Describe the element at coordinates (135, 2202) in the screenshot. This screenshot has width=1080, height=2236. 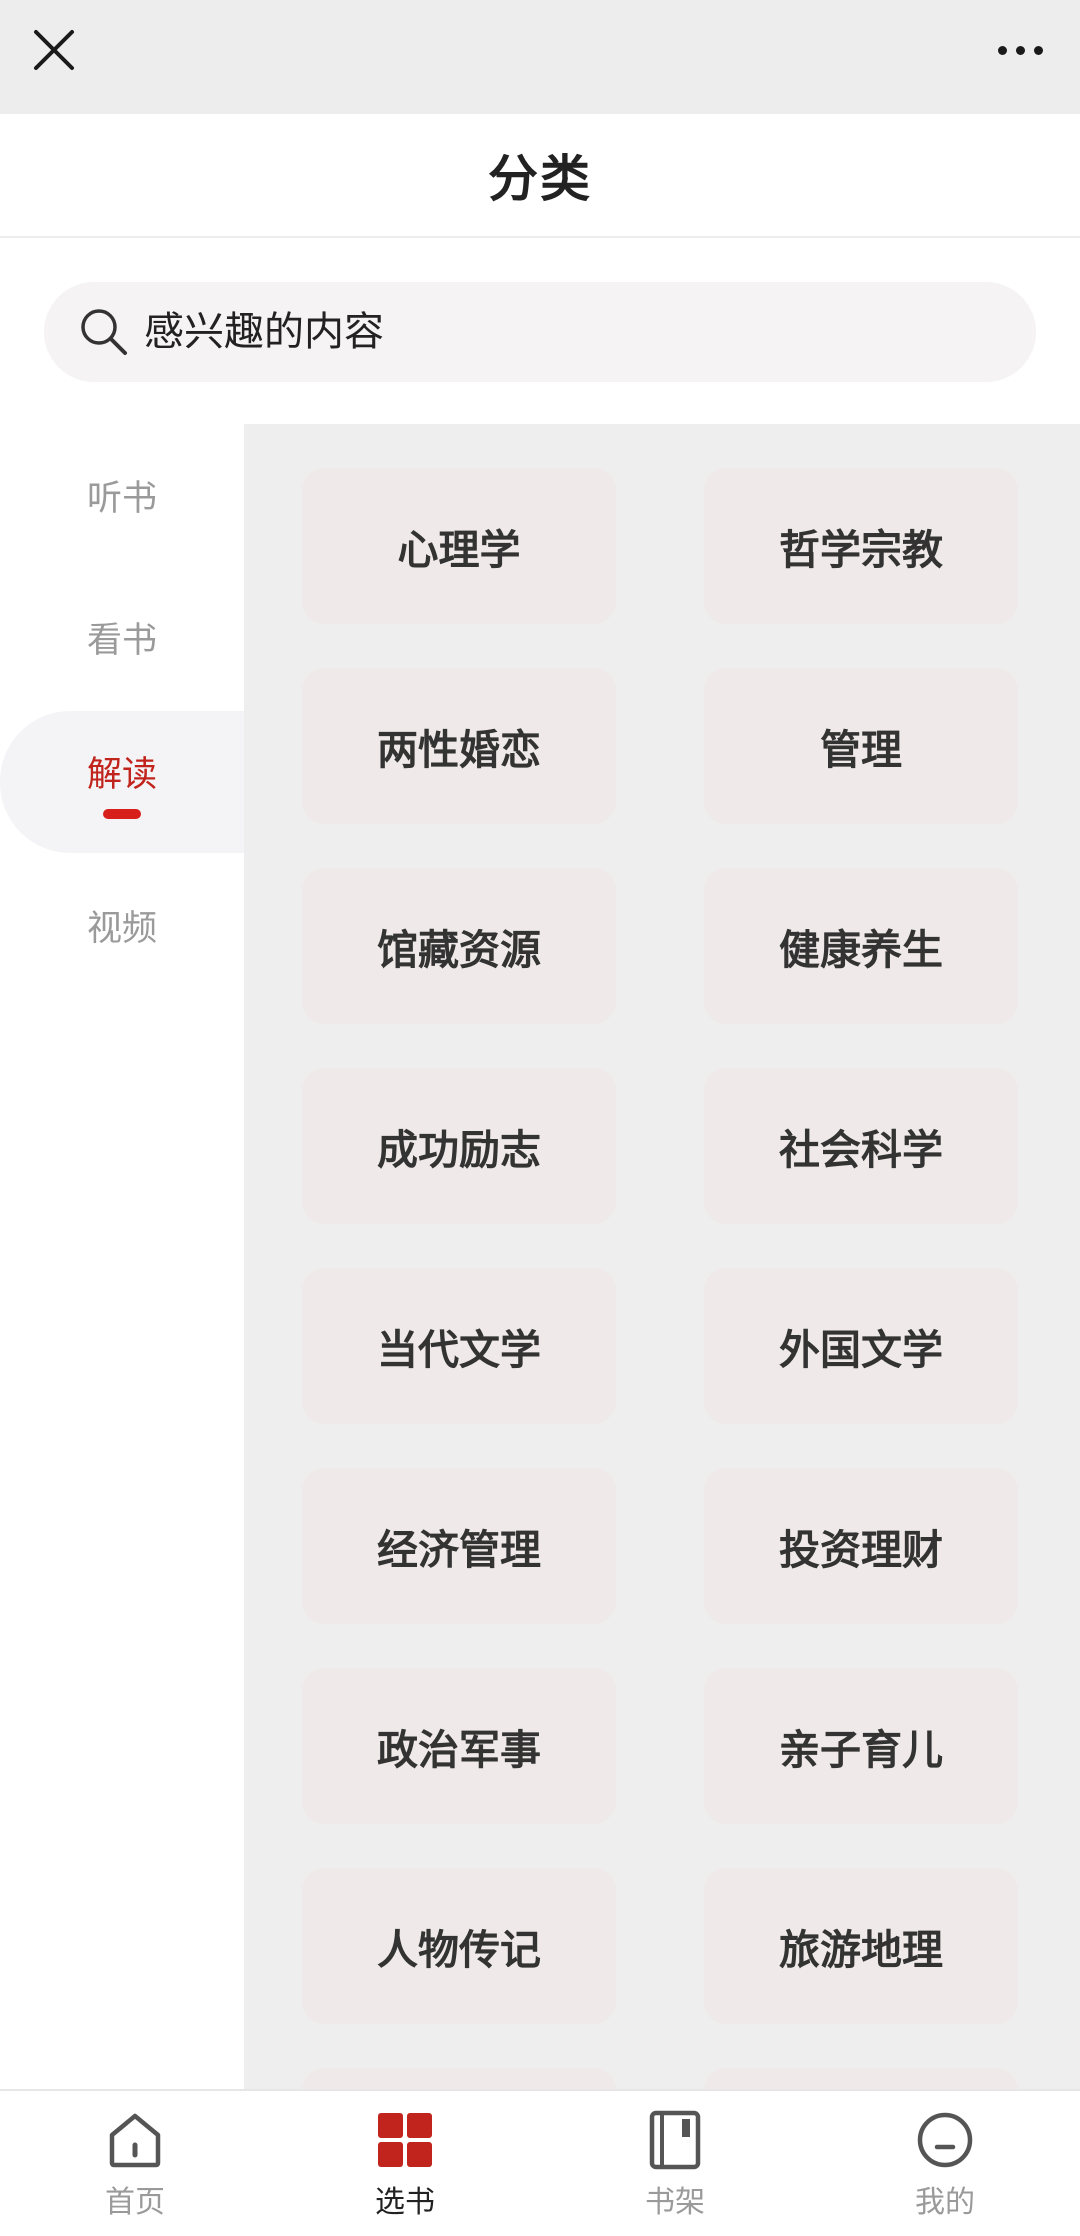
I see `nav-label: 首页` at that location.